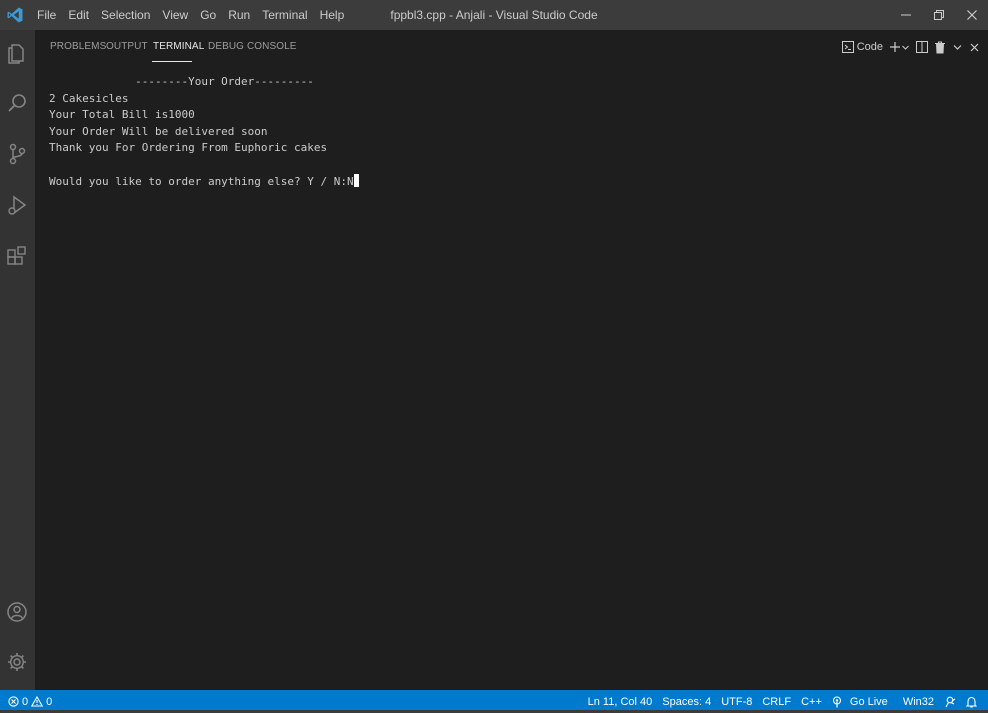 This screenshot has width=988, height=713. What do you see at coordinates (811, 702) in the screenshot?
I see `language-mode: C++` at bounding box center [811, 702].